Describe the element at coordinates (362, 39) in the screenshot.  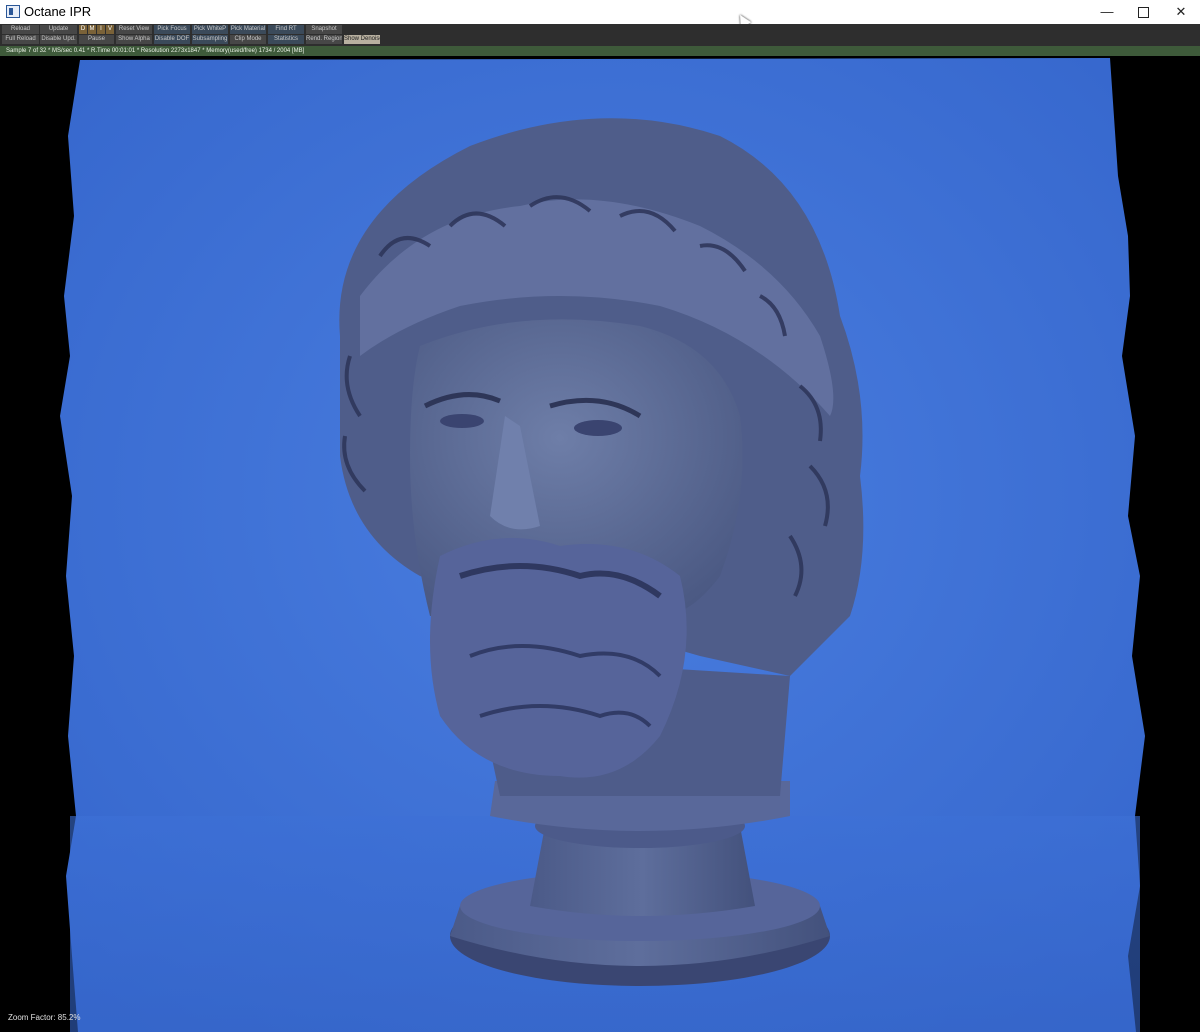
I see `show-denoise-button: Show Denoise` at that location.